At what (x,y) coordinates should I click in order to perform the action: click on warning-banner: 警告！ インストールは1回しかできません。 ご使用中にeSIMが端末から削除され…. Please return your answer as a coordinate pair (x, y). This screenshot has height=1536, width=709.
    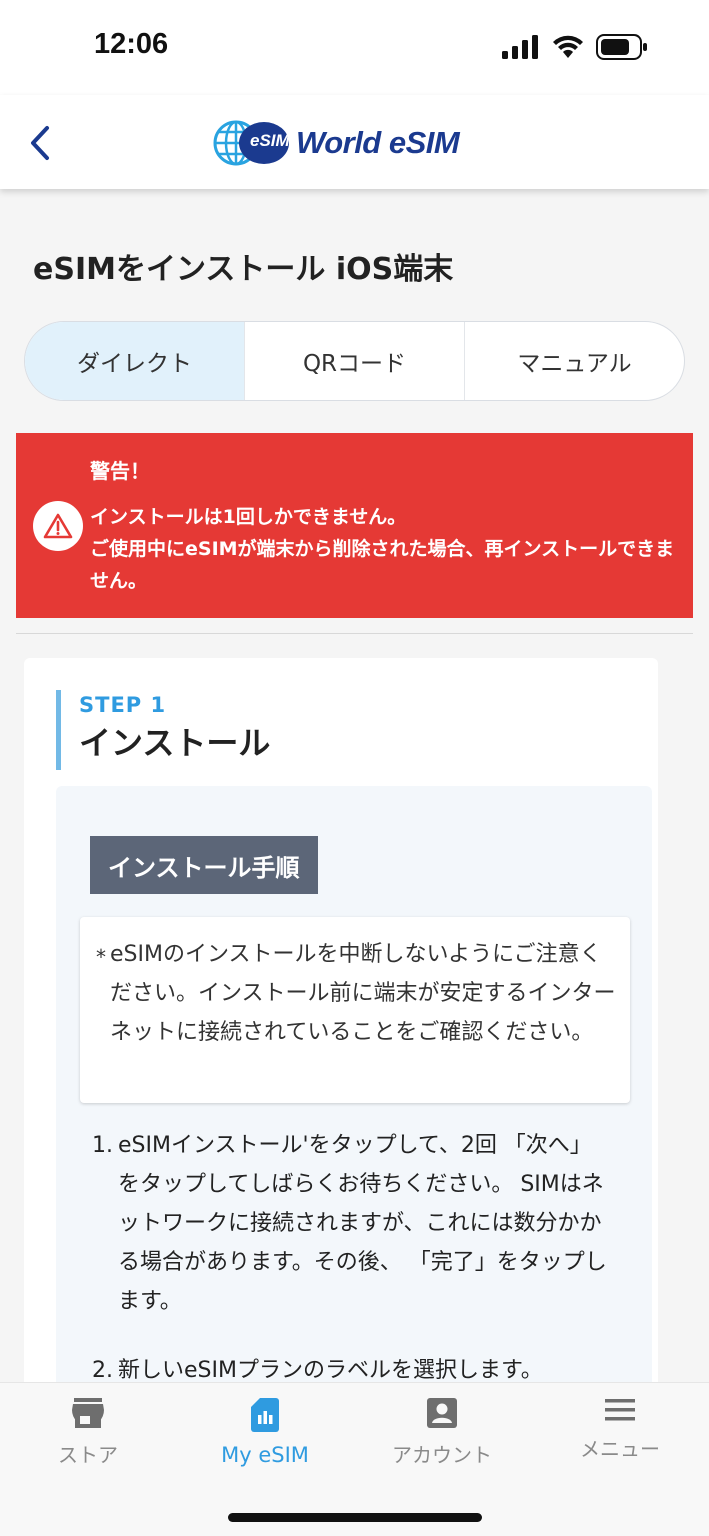
    Looking at the image, I should click on (354, 525).